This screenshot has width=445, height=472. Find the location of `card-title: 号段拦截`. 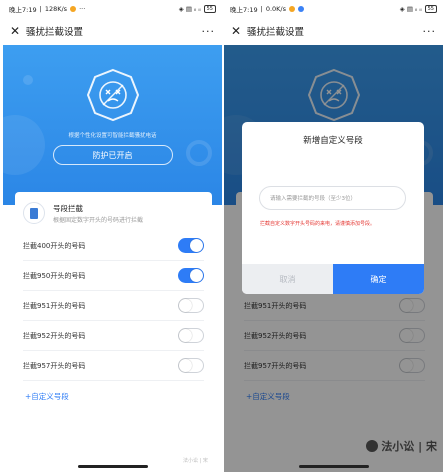

card-title: 号段拦截 is located at coordinates (68, 208).